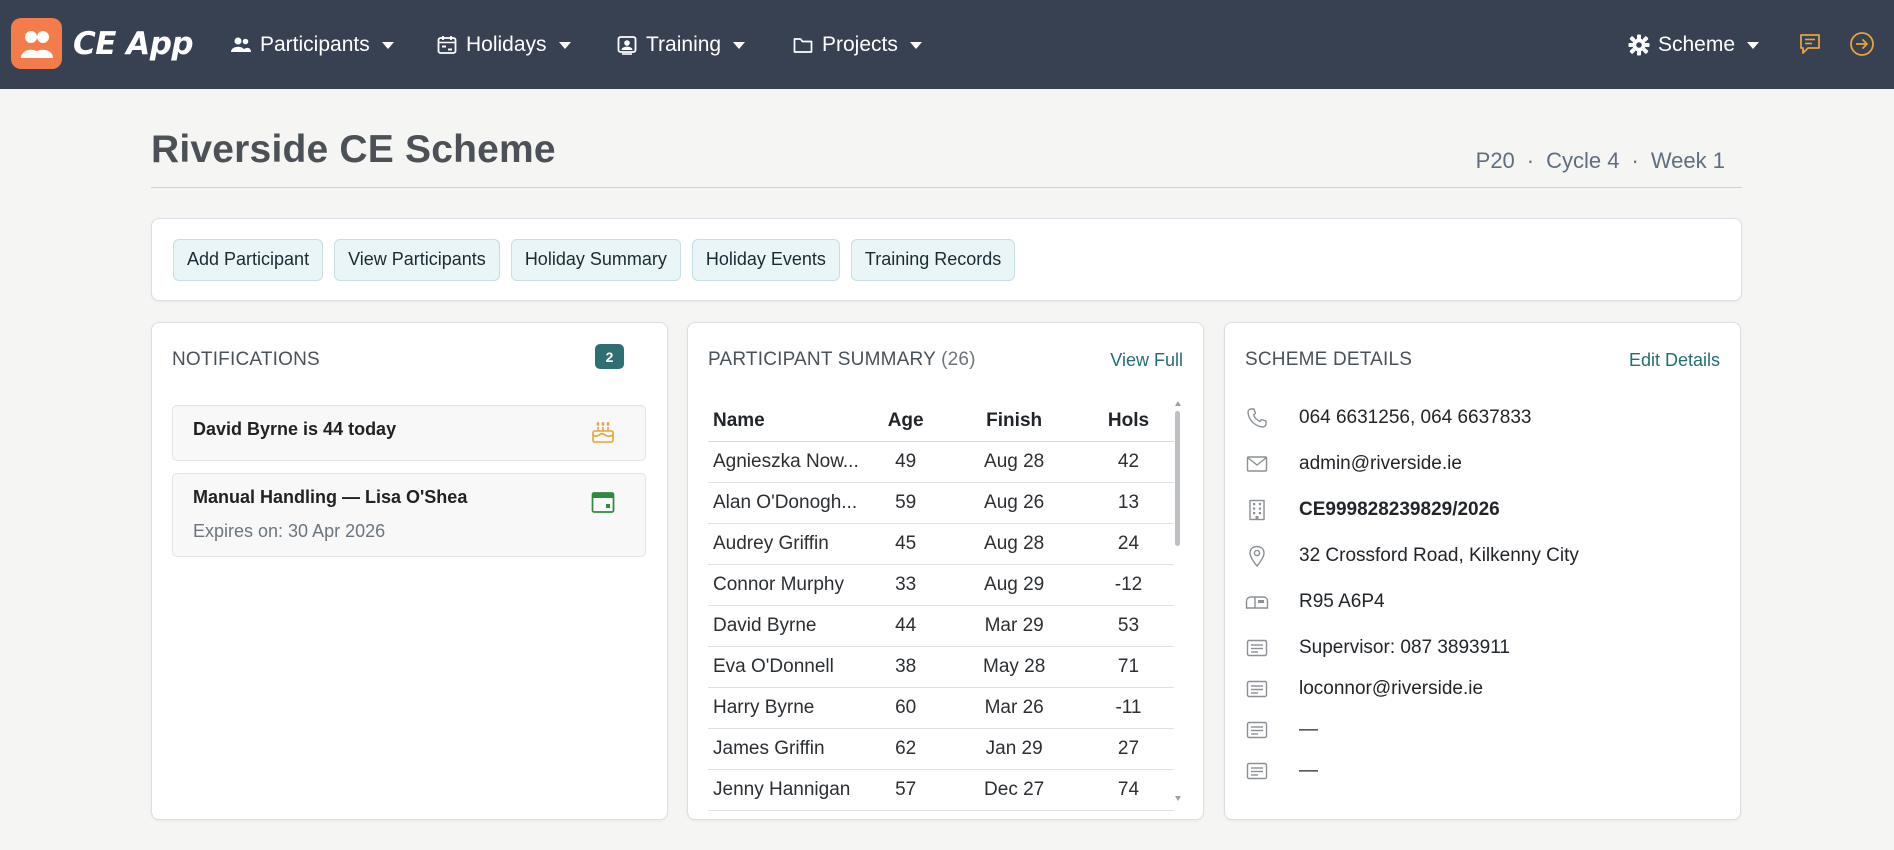 This screenshot has width=1894, height=850. I want to click on column-header-name: Name, so click(787, 421).